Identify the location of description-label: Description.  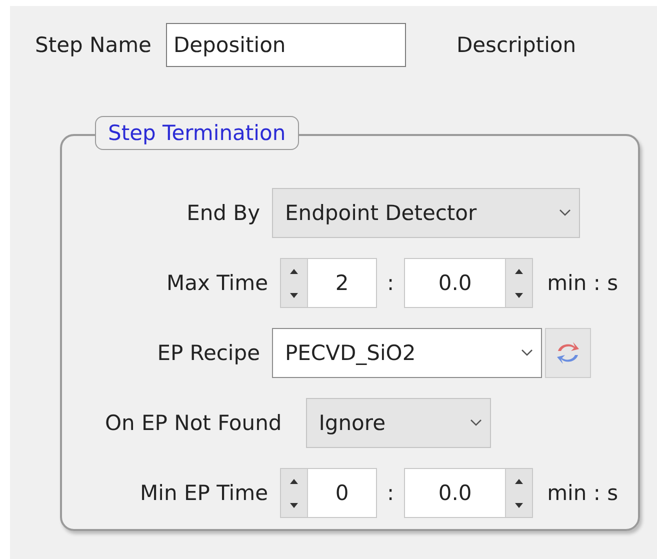
(516, 45).